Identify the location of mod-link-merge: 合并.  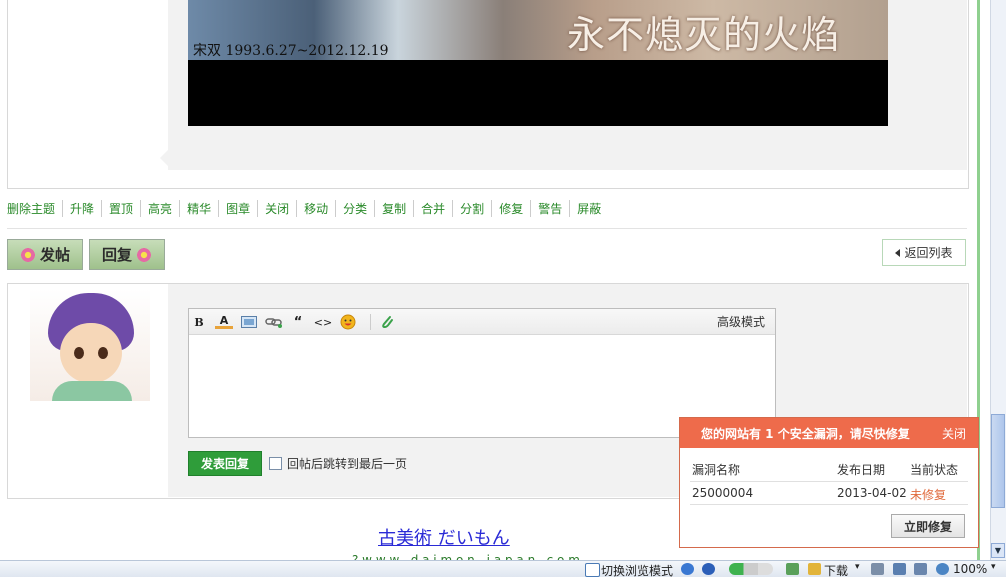
(432, 208).